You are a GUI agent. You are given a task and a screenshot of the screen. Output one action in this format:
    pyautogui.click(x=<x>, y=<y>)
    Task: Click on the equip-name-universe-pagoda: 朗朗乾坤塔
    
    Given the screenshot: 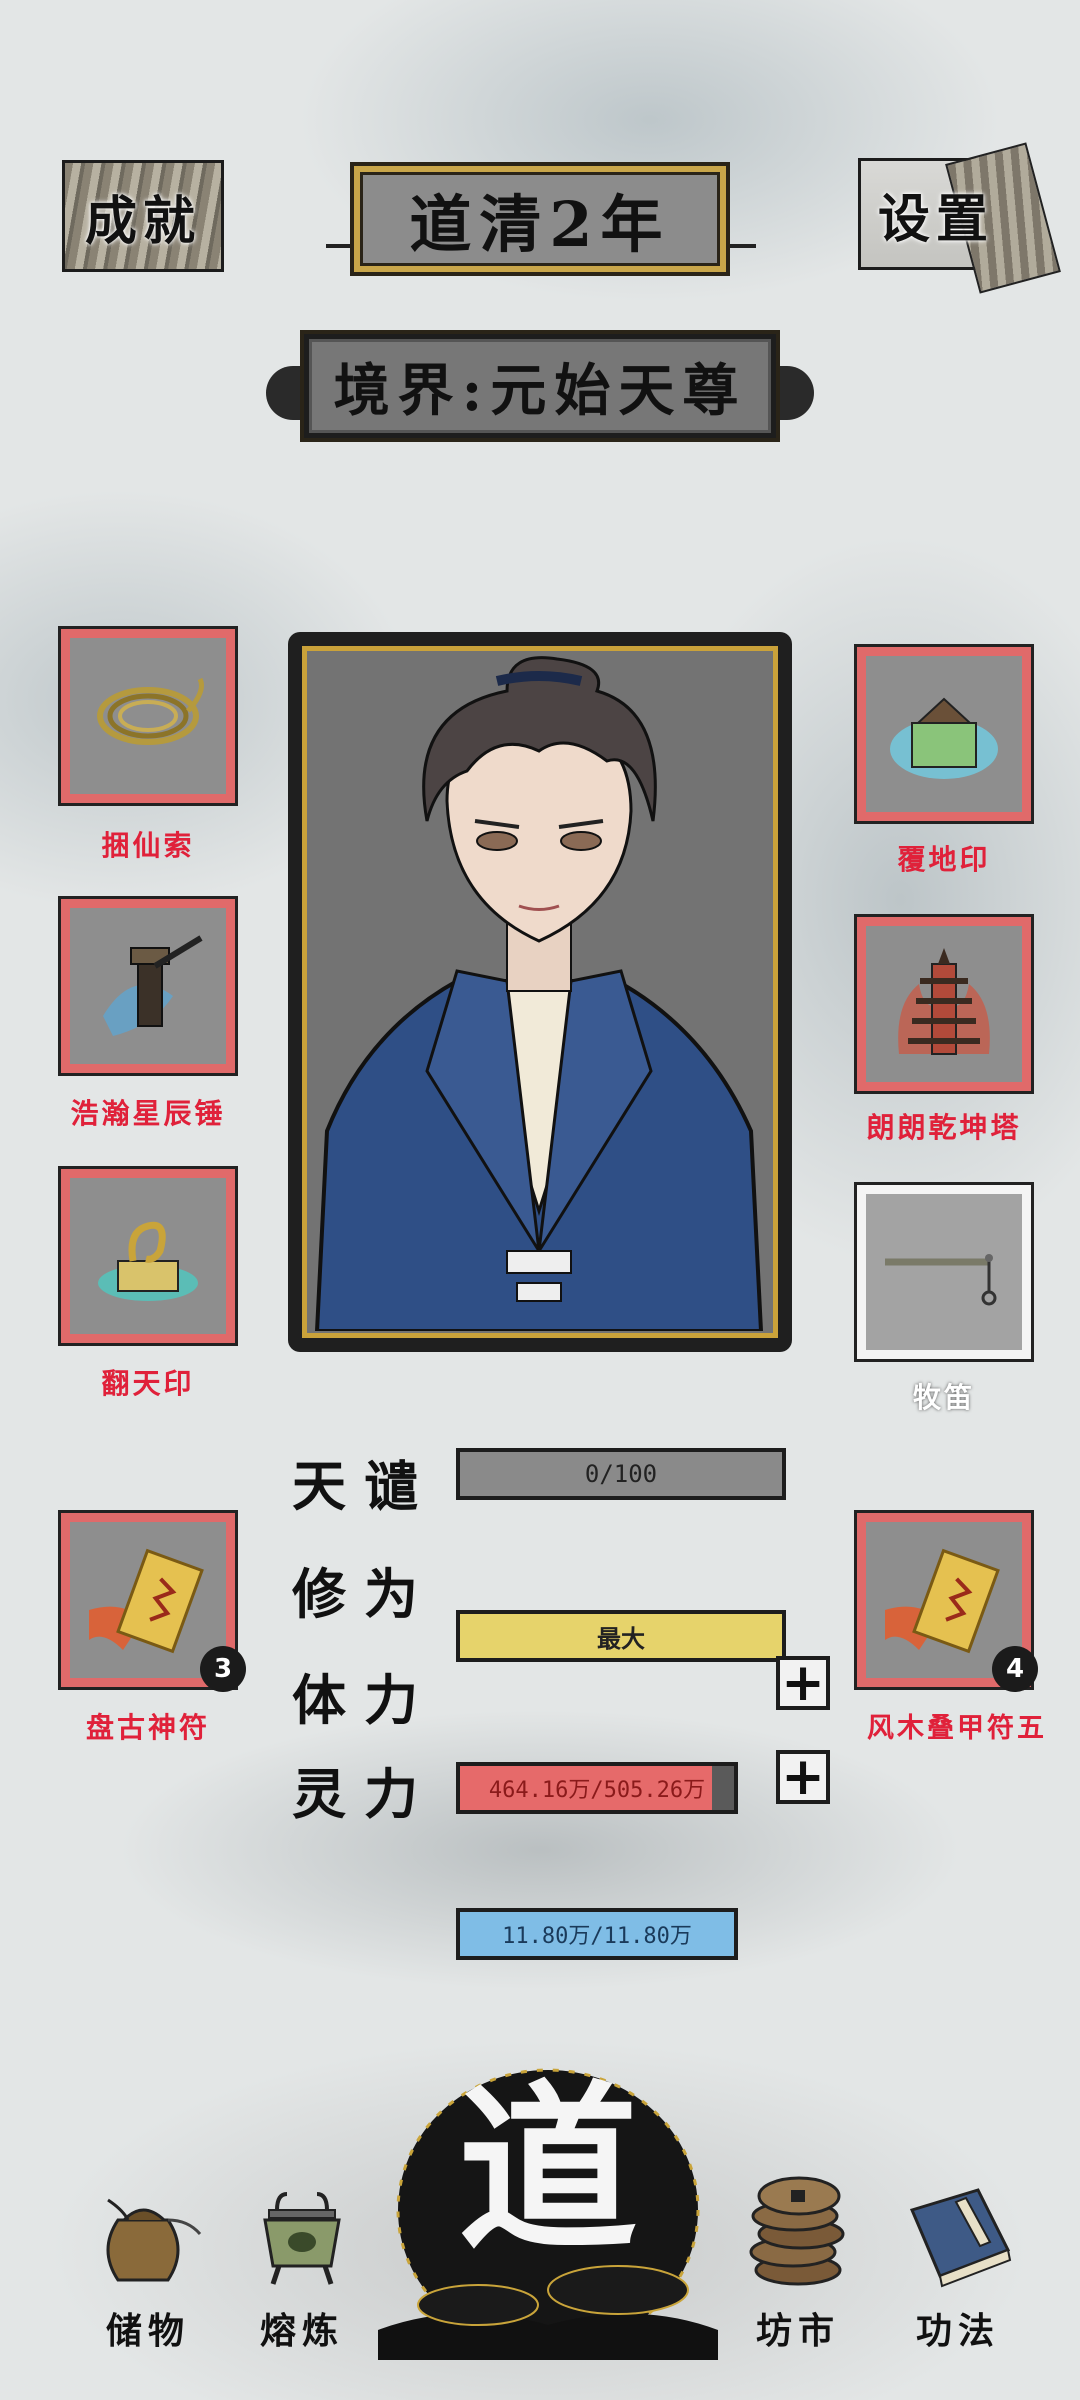 What is the action you would take?
    pyautogui.click(x=944, y=1127)
    